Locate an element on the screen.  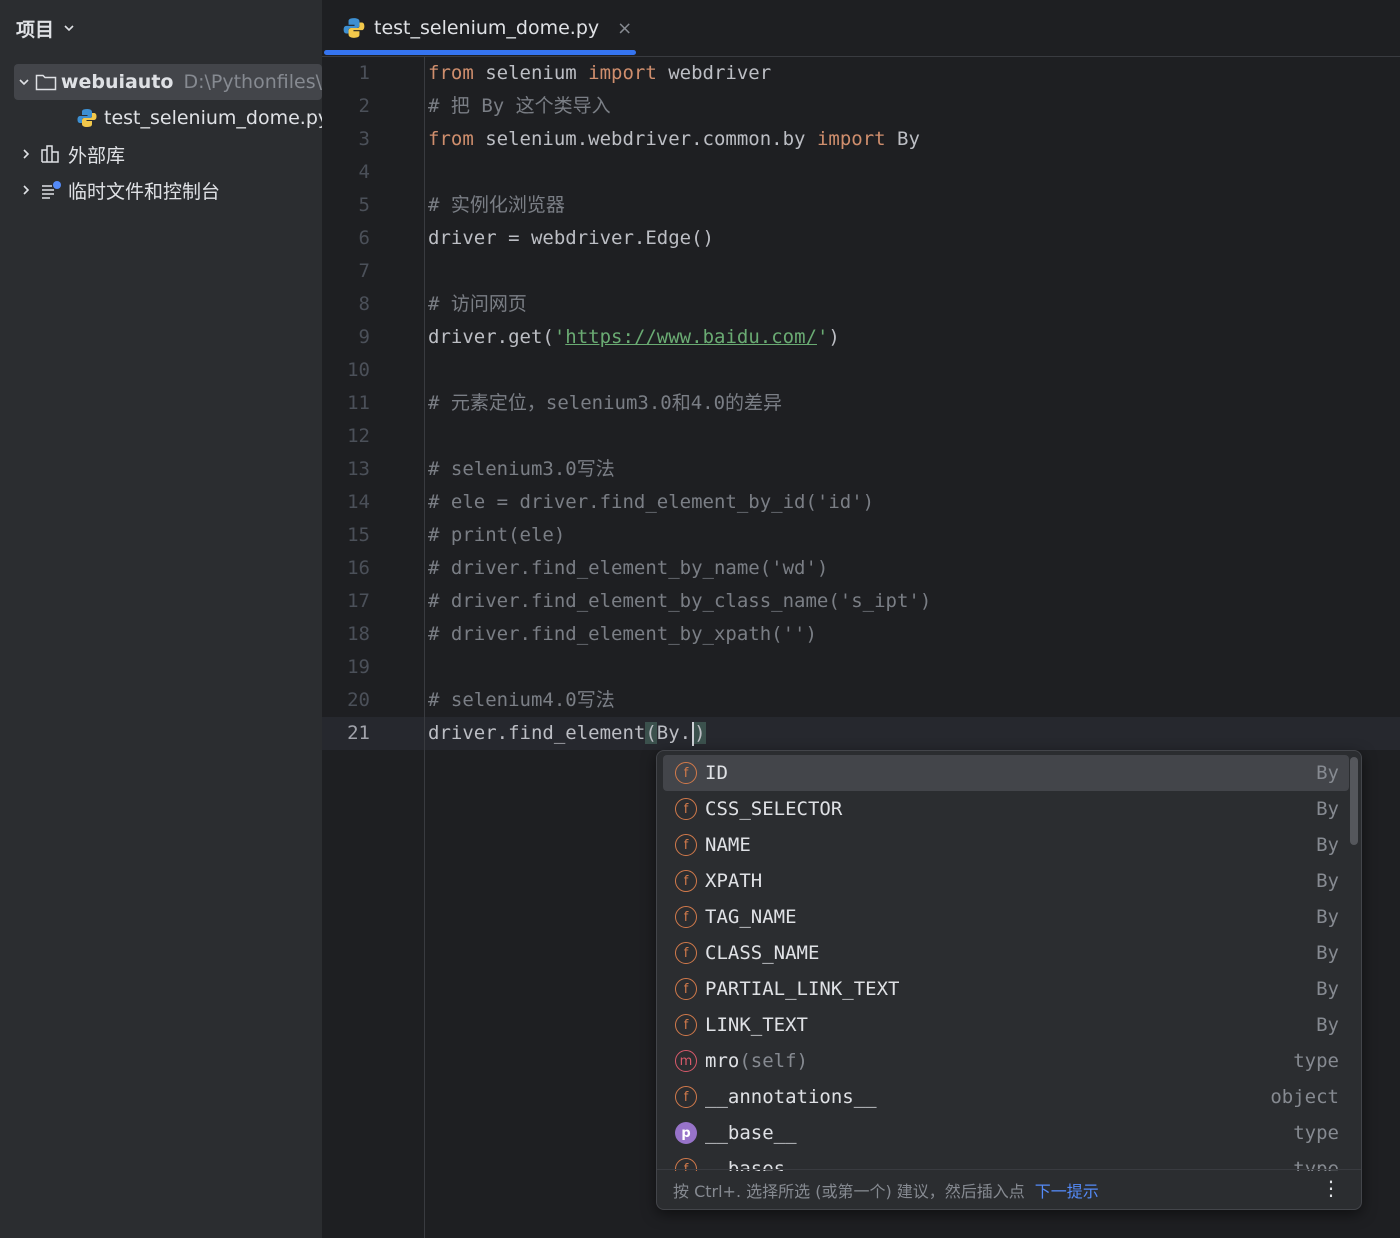
project-path: D:\Pythonfiles\ is located at coordinates (252, 82).